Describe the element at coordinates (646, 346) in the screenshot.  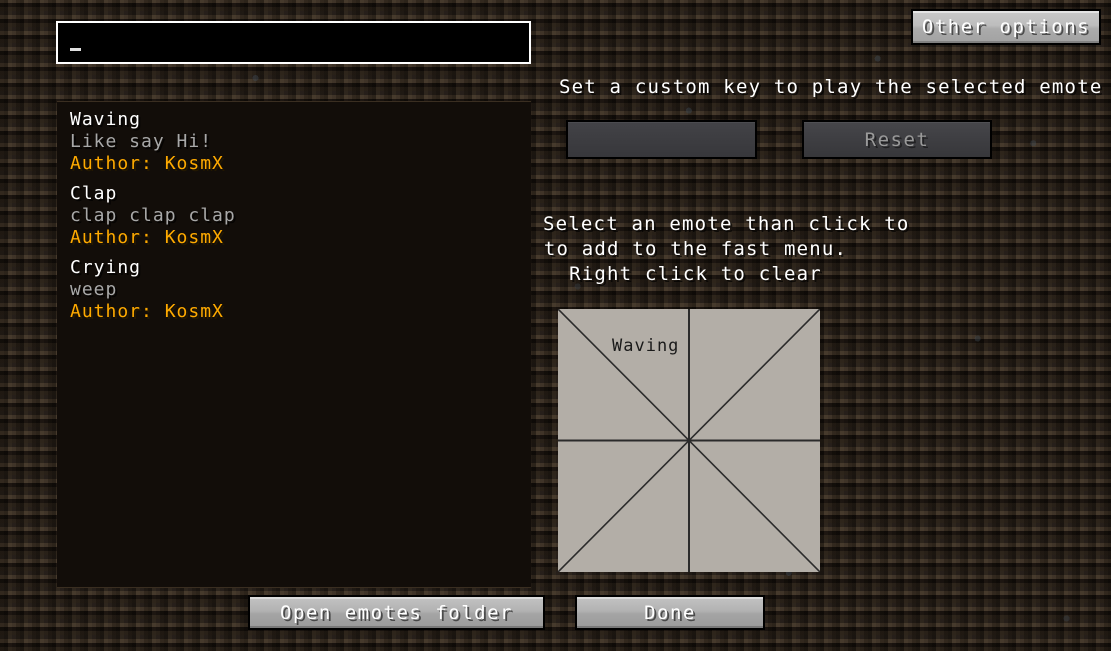
I see `wheel-slot-label-0: Waving` at that location.